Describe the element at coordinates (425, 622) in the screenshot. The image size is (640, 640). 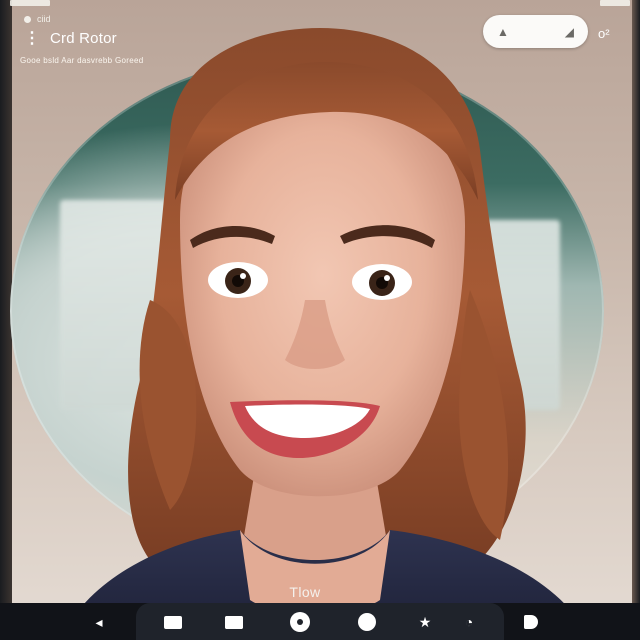
I see `star-icon: ★` at that location.